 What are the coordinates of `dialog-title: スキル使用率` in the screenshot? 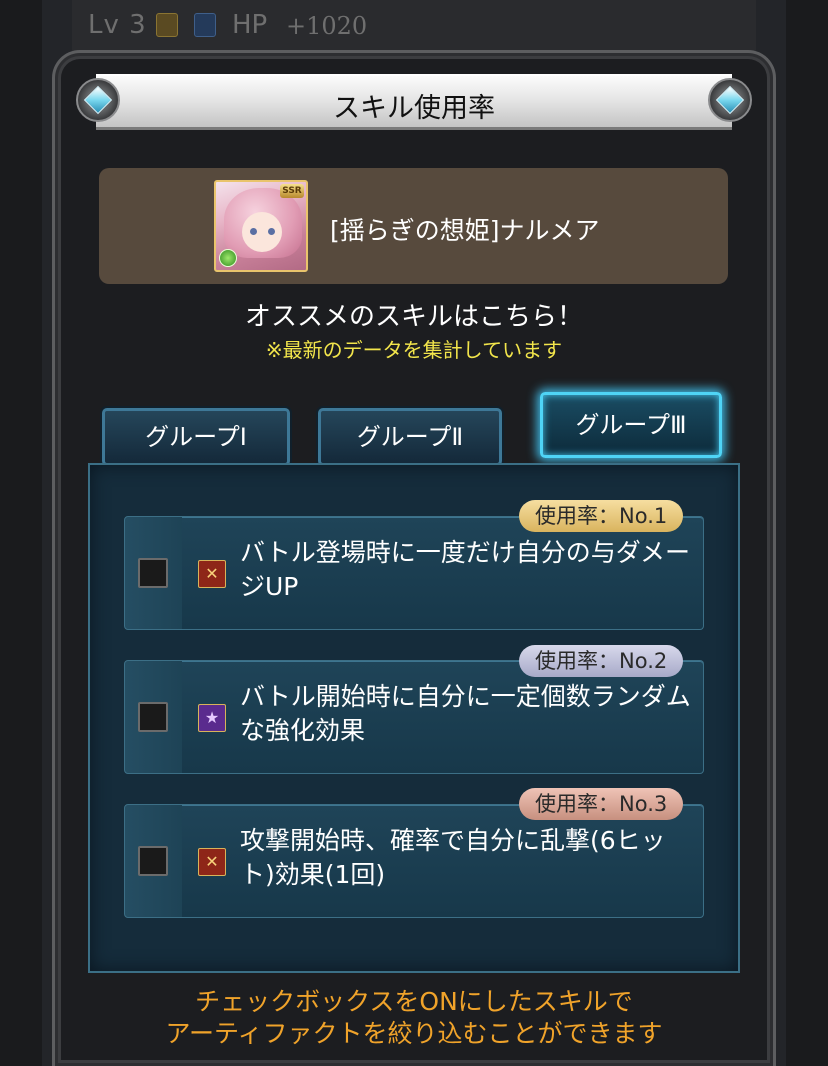 It's located at (414, 108).